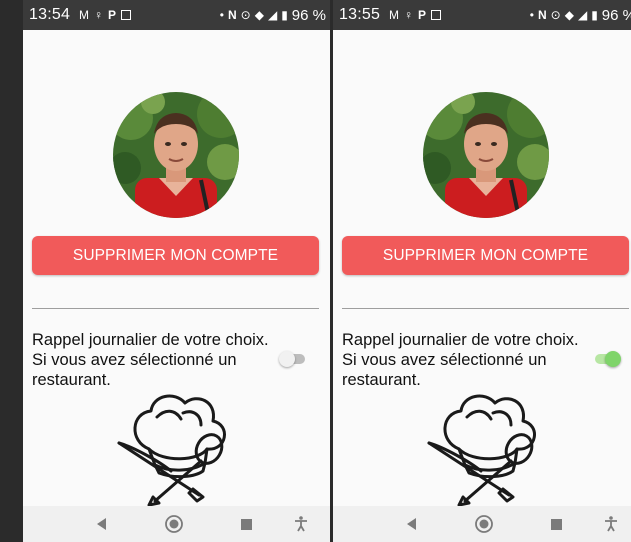  What do you see at coordinates (176, 15) in the screenshot?
I see `status-bar: 13:54 M ♀ P • N ⊙ ◆ ◢ ▮ 96 %` at bounding box center [176, 15].